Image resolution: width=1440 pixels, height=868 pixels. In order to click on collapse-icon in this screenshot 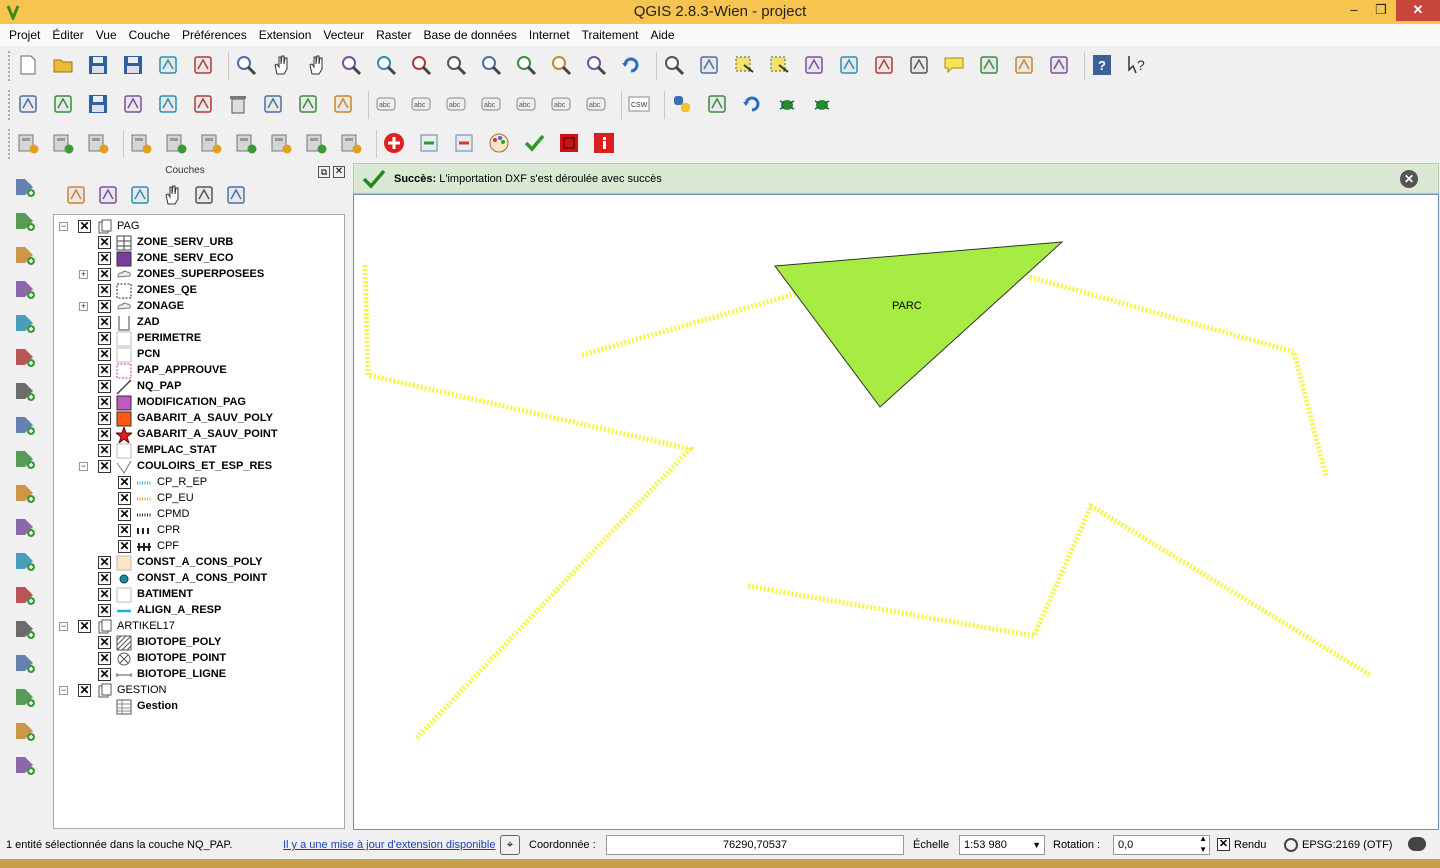, I will do `click(204, 195)`.